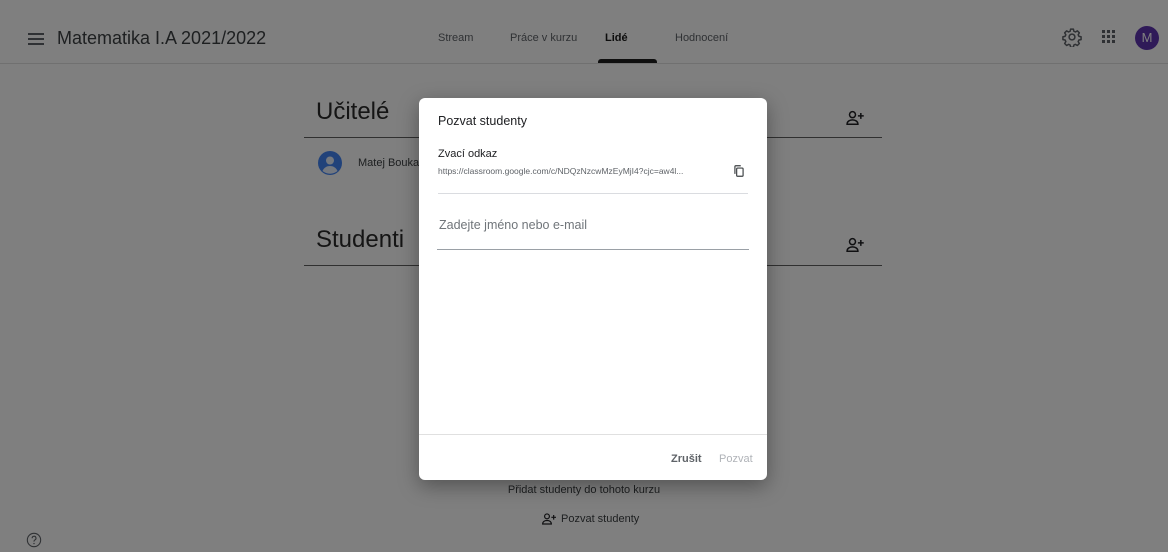 This screenshot has height=552, width=1168. I want to click on invite-link-label: Zvací odkaz, so click(468, 154).